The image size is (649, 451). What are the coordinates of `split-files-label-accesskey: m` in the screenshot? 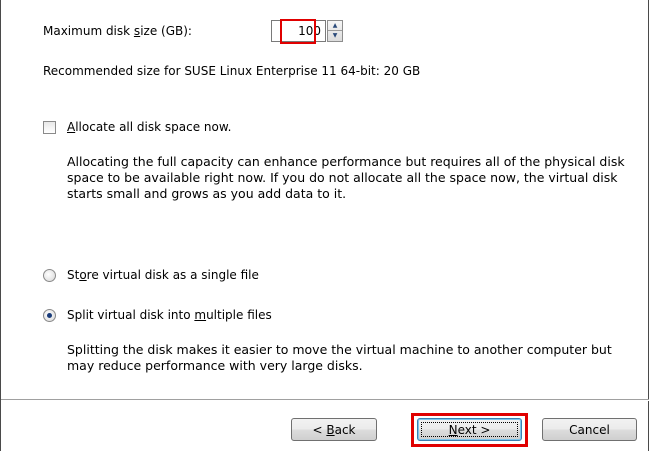 It's located at (200, 315).